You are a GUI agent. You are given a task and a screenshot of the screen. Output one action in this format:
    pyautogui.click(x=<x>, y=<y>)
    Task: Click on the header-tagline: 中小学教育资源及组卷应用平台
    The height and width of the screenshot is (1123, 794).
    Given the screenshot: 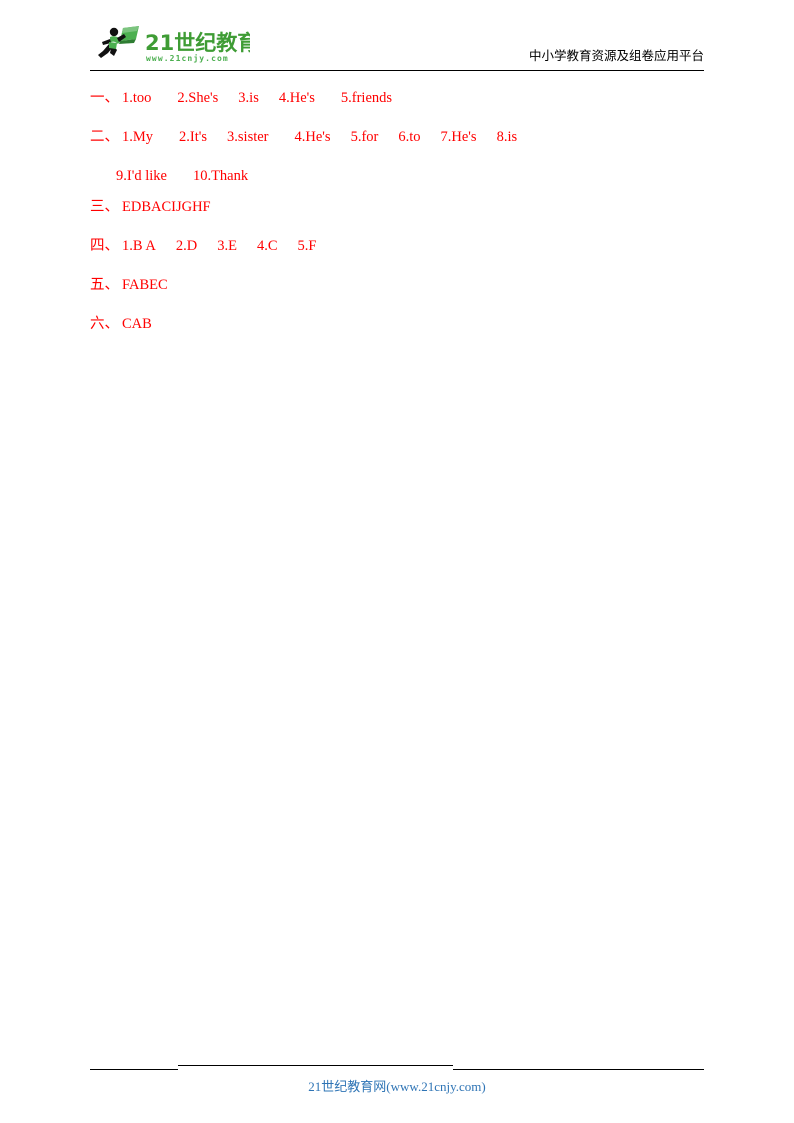 What is the action you would take?
    pyautogui.click(x=616, y=55)
    